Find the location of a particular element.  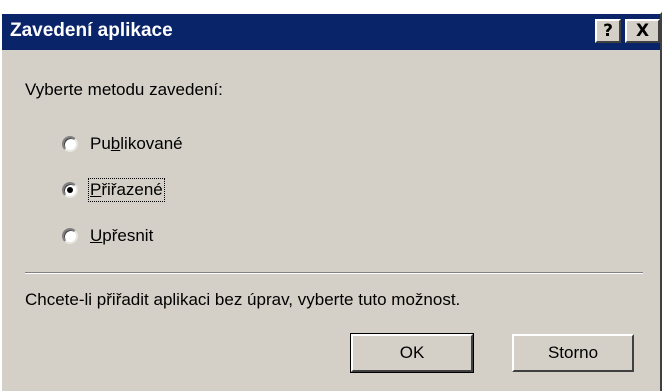

radio-published-label: Publikované is located at coordinates (136, 143).